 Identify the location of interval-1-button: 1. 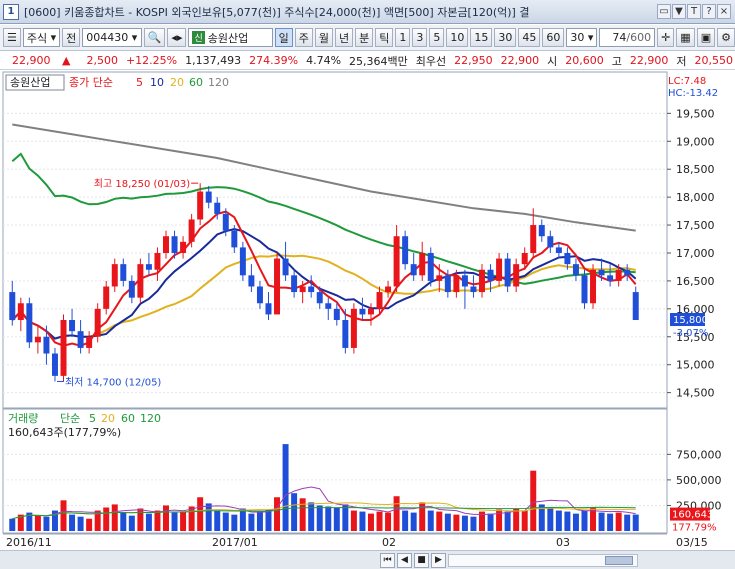
(403, 37).